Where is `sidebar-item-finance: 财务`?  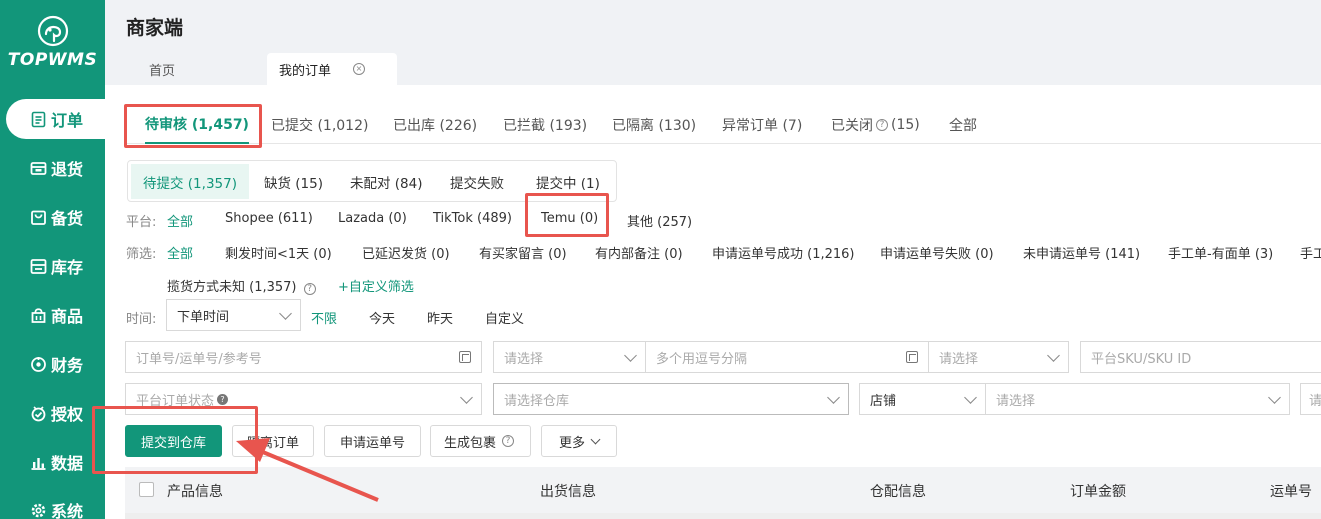
sidebar-item-finance: 财务 is located at coordinates (55, 364).